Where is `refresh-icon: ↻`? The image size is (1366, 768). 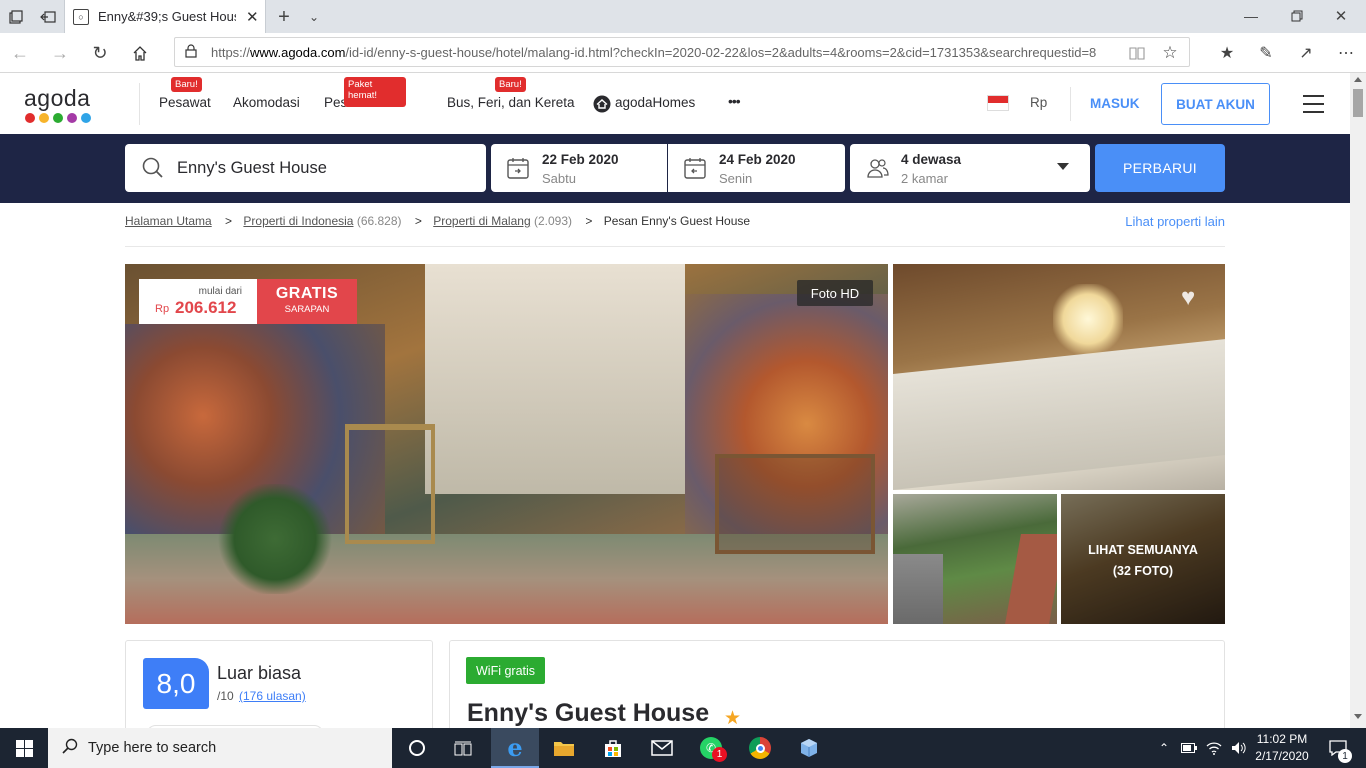
refresh-icon: ↻ is located at coordinates (100, 53).